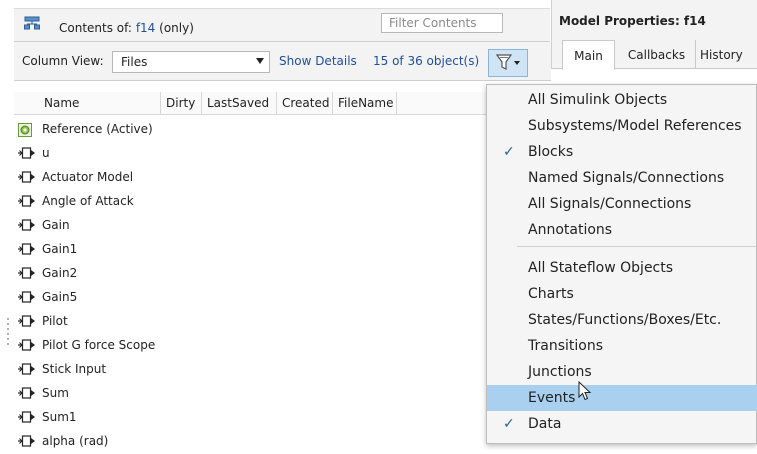  Describe the element at coordinates (622, 294) in the screenshot. I see `menu-item-charts: Charts` at that location.